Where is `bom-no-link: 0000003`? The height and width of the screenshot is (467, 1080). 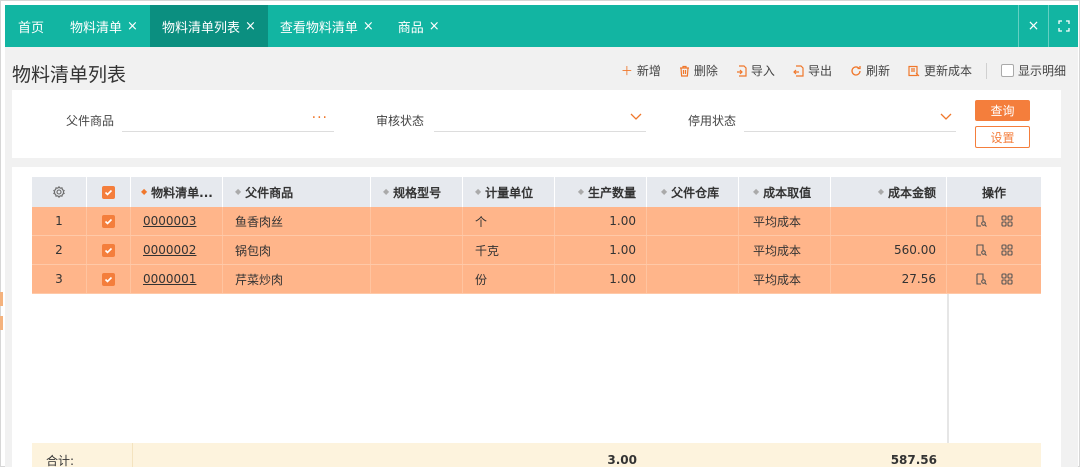 bom-no-link: 0000003 is located at coordinates (177, 221).